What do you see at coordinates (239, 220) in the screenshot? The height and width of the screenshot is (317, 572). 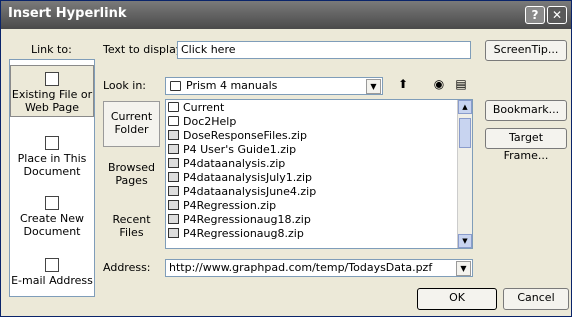 I see `list-item: P4Regressionaug18.zip` at bounding box center [239, 220].